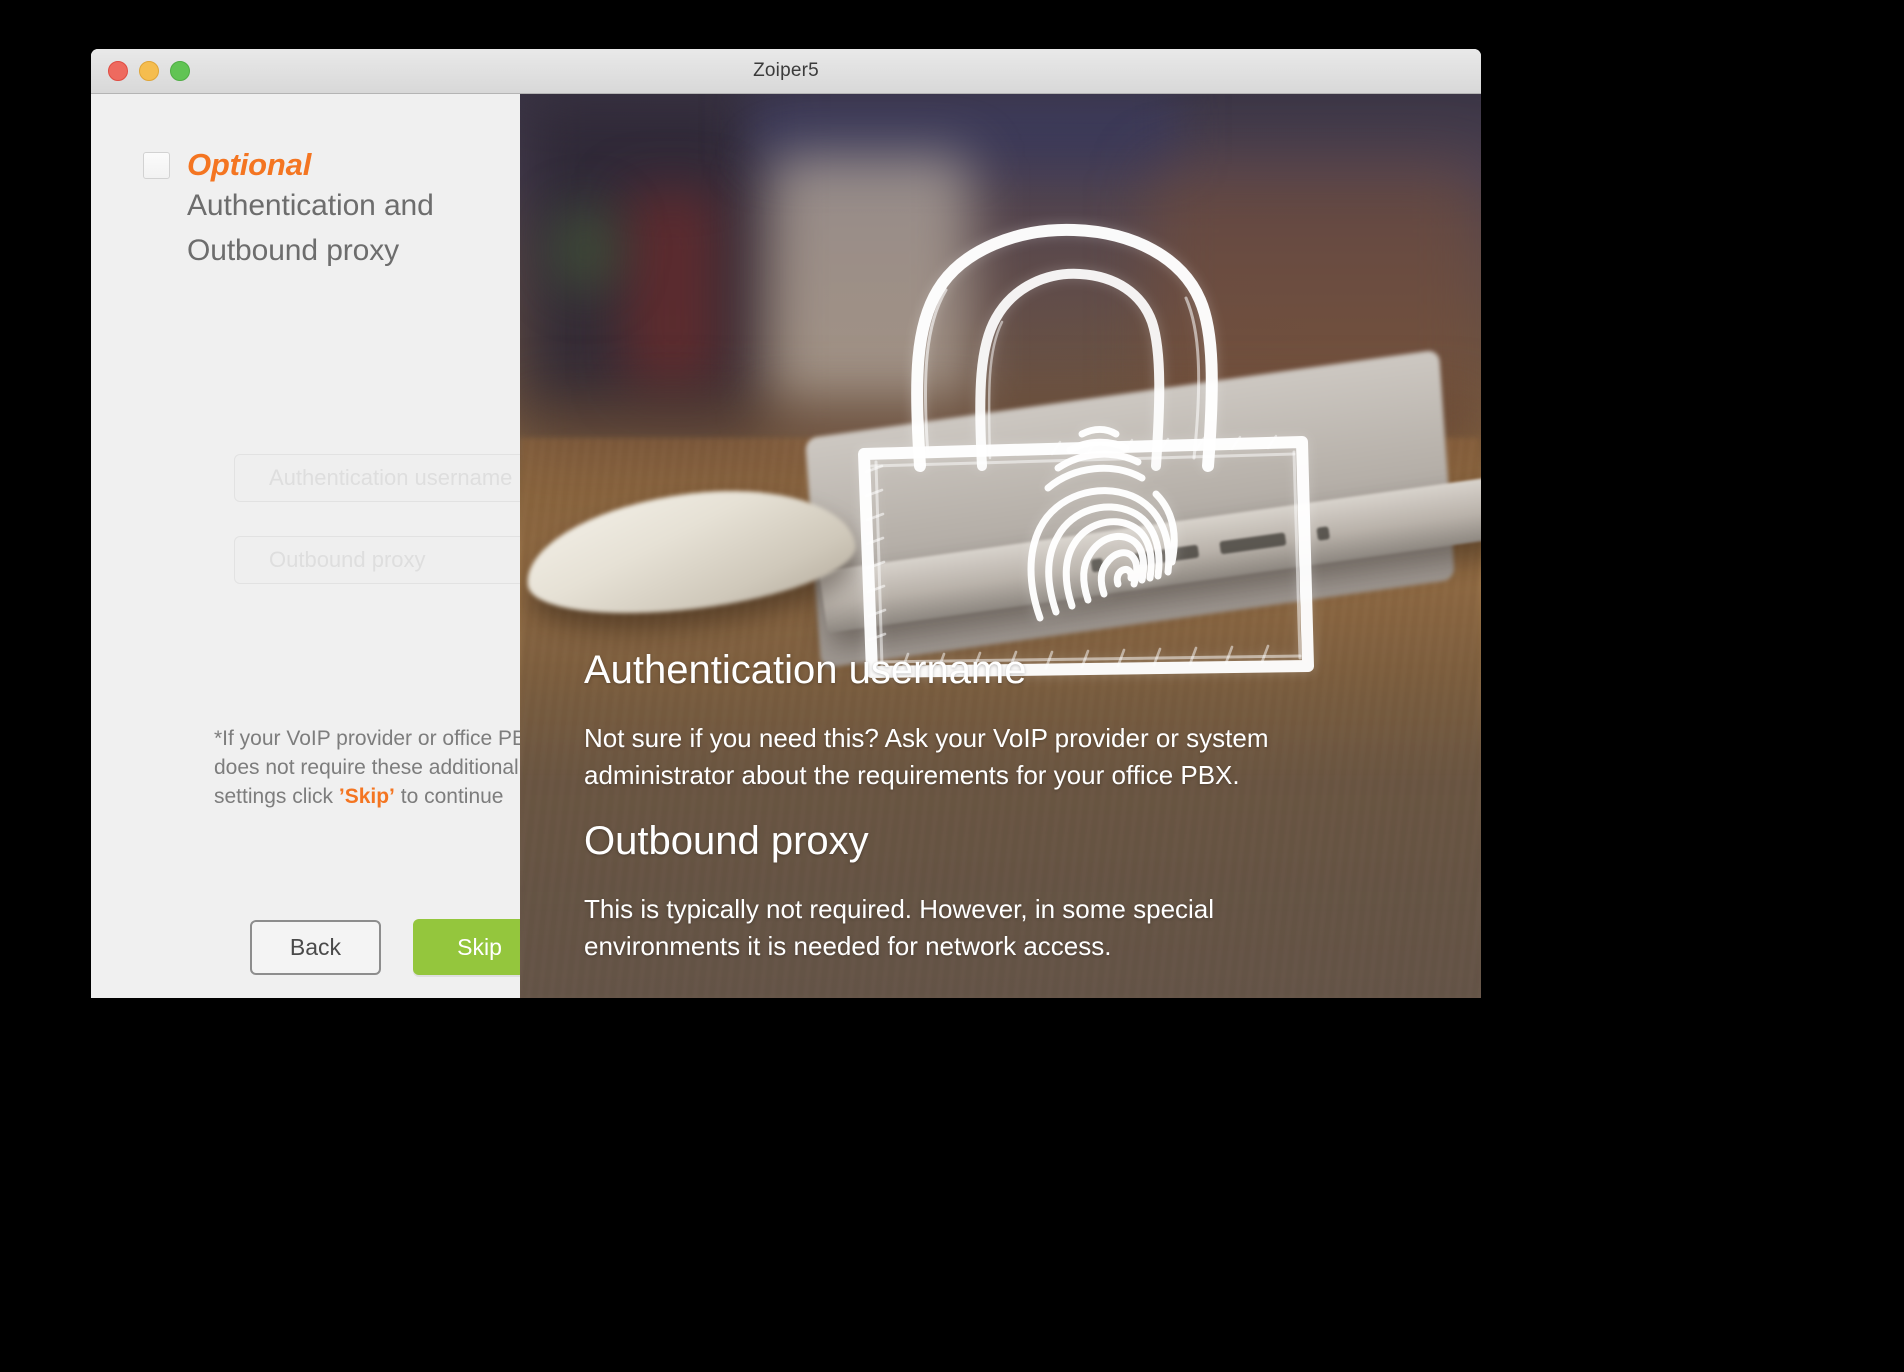 The height and width of the screenshot is (1372, 1904). Describe the element at coordinates (180, 71) in the screenshot. I see `zoom-window-icon` at that location.